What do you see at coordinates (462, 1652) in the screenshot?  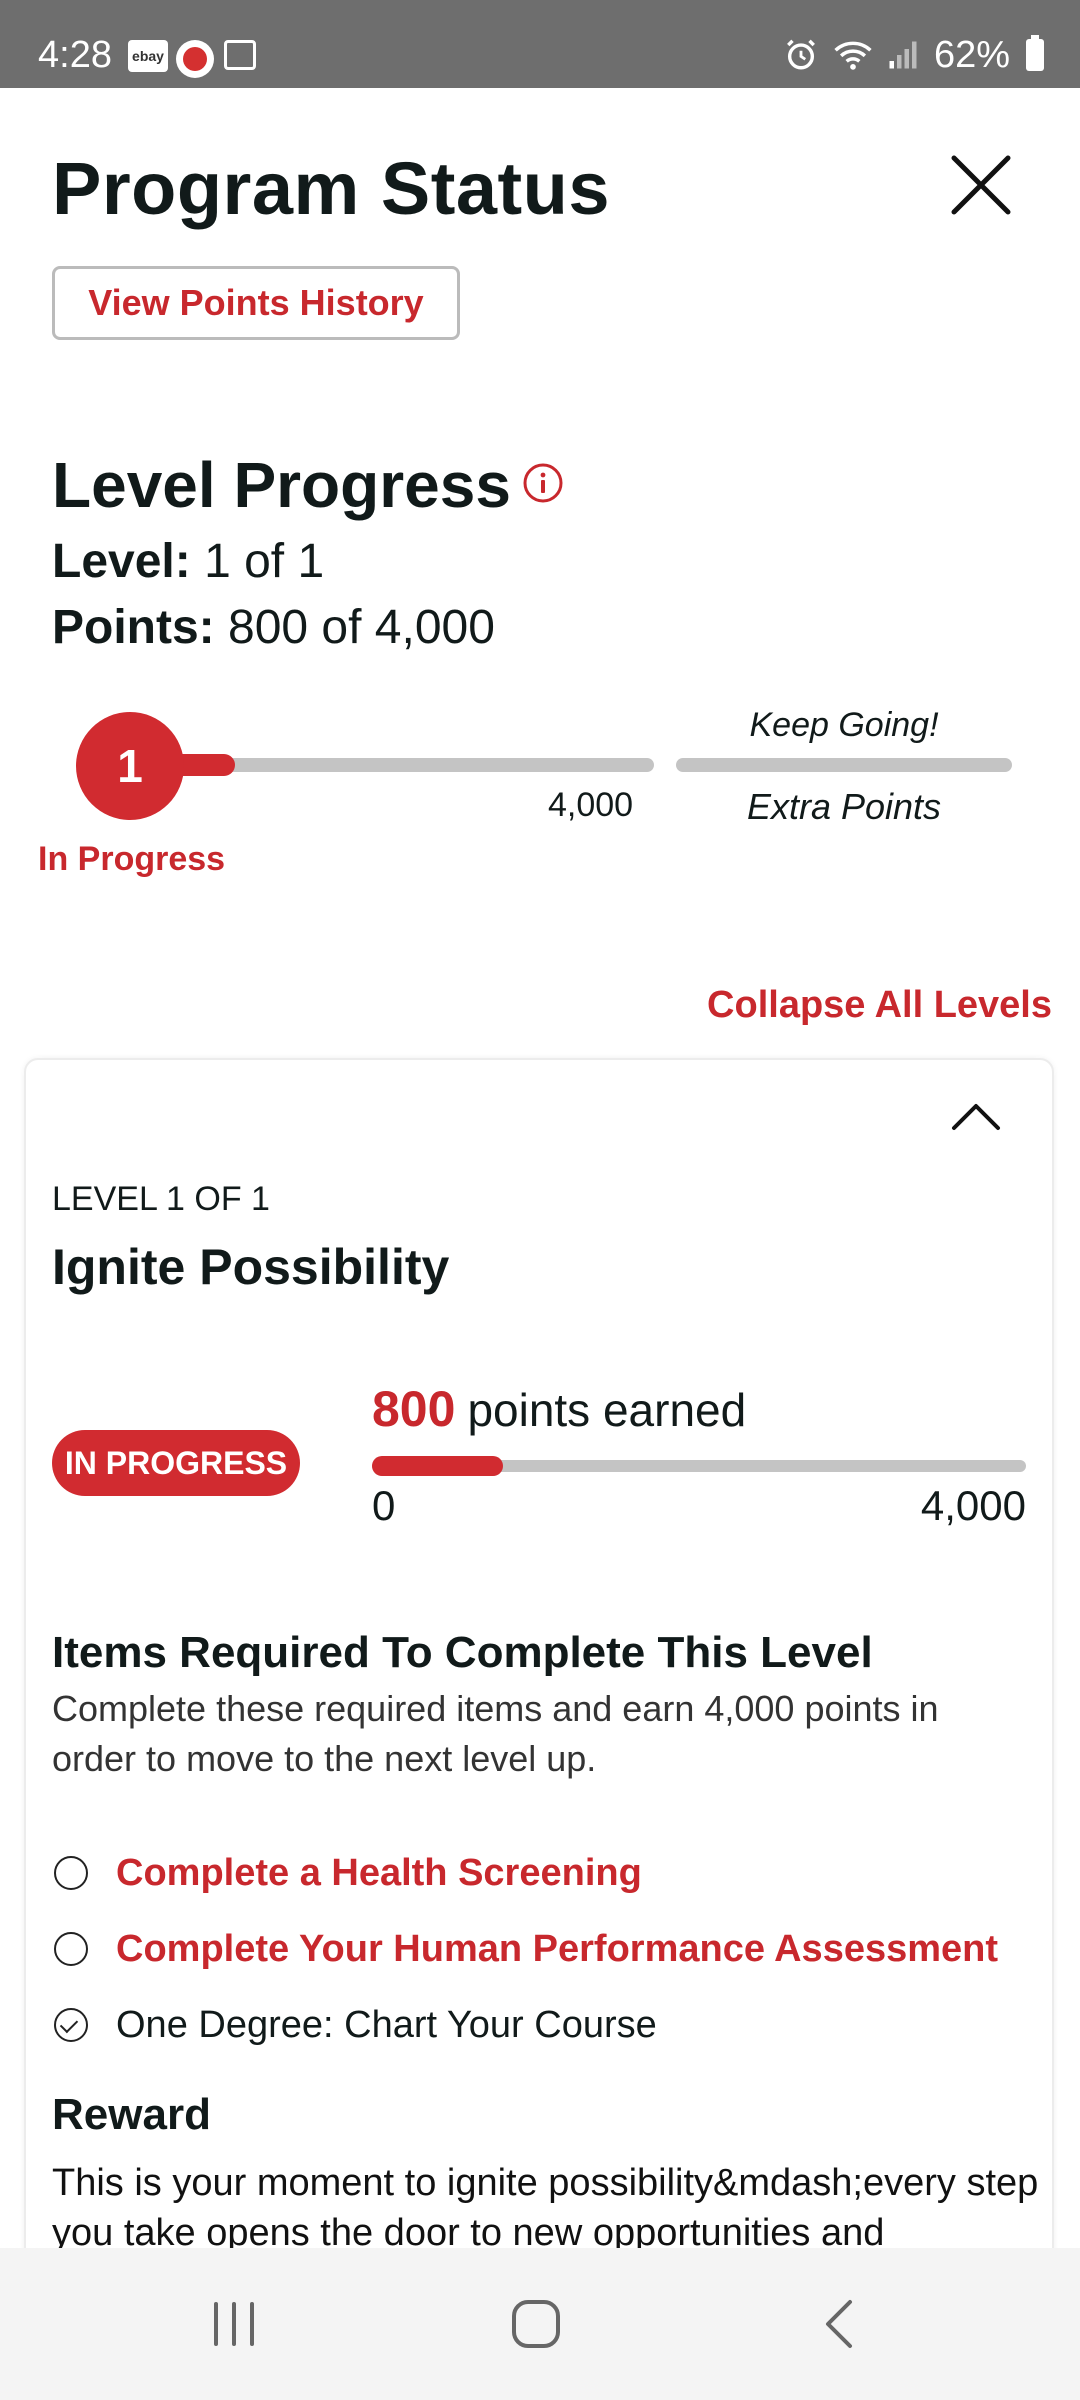 I see `required-items-title: Items Required To Complete This Level` at bounding box center [462, 1652].